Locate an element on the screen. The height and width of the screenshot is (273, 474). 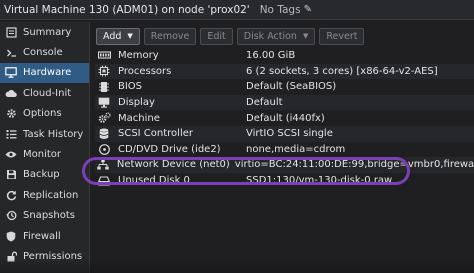
row-name: Network Device (net0) is located at coordinates (173, 165).